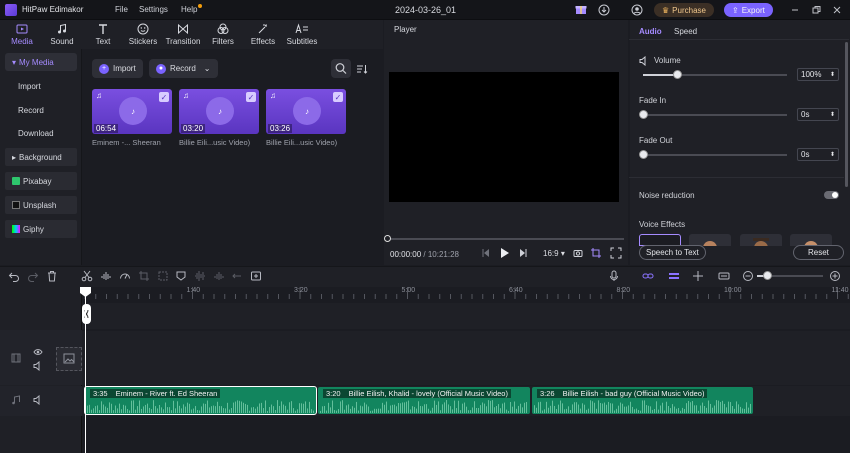 The width and height of the screenshot is (850, 453). I want to click on zoom-in-icon, so click(835, 276).